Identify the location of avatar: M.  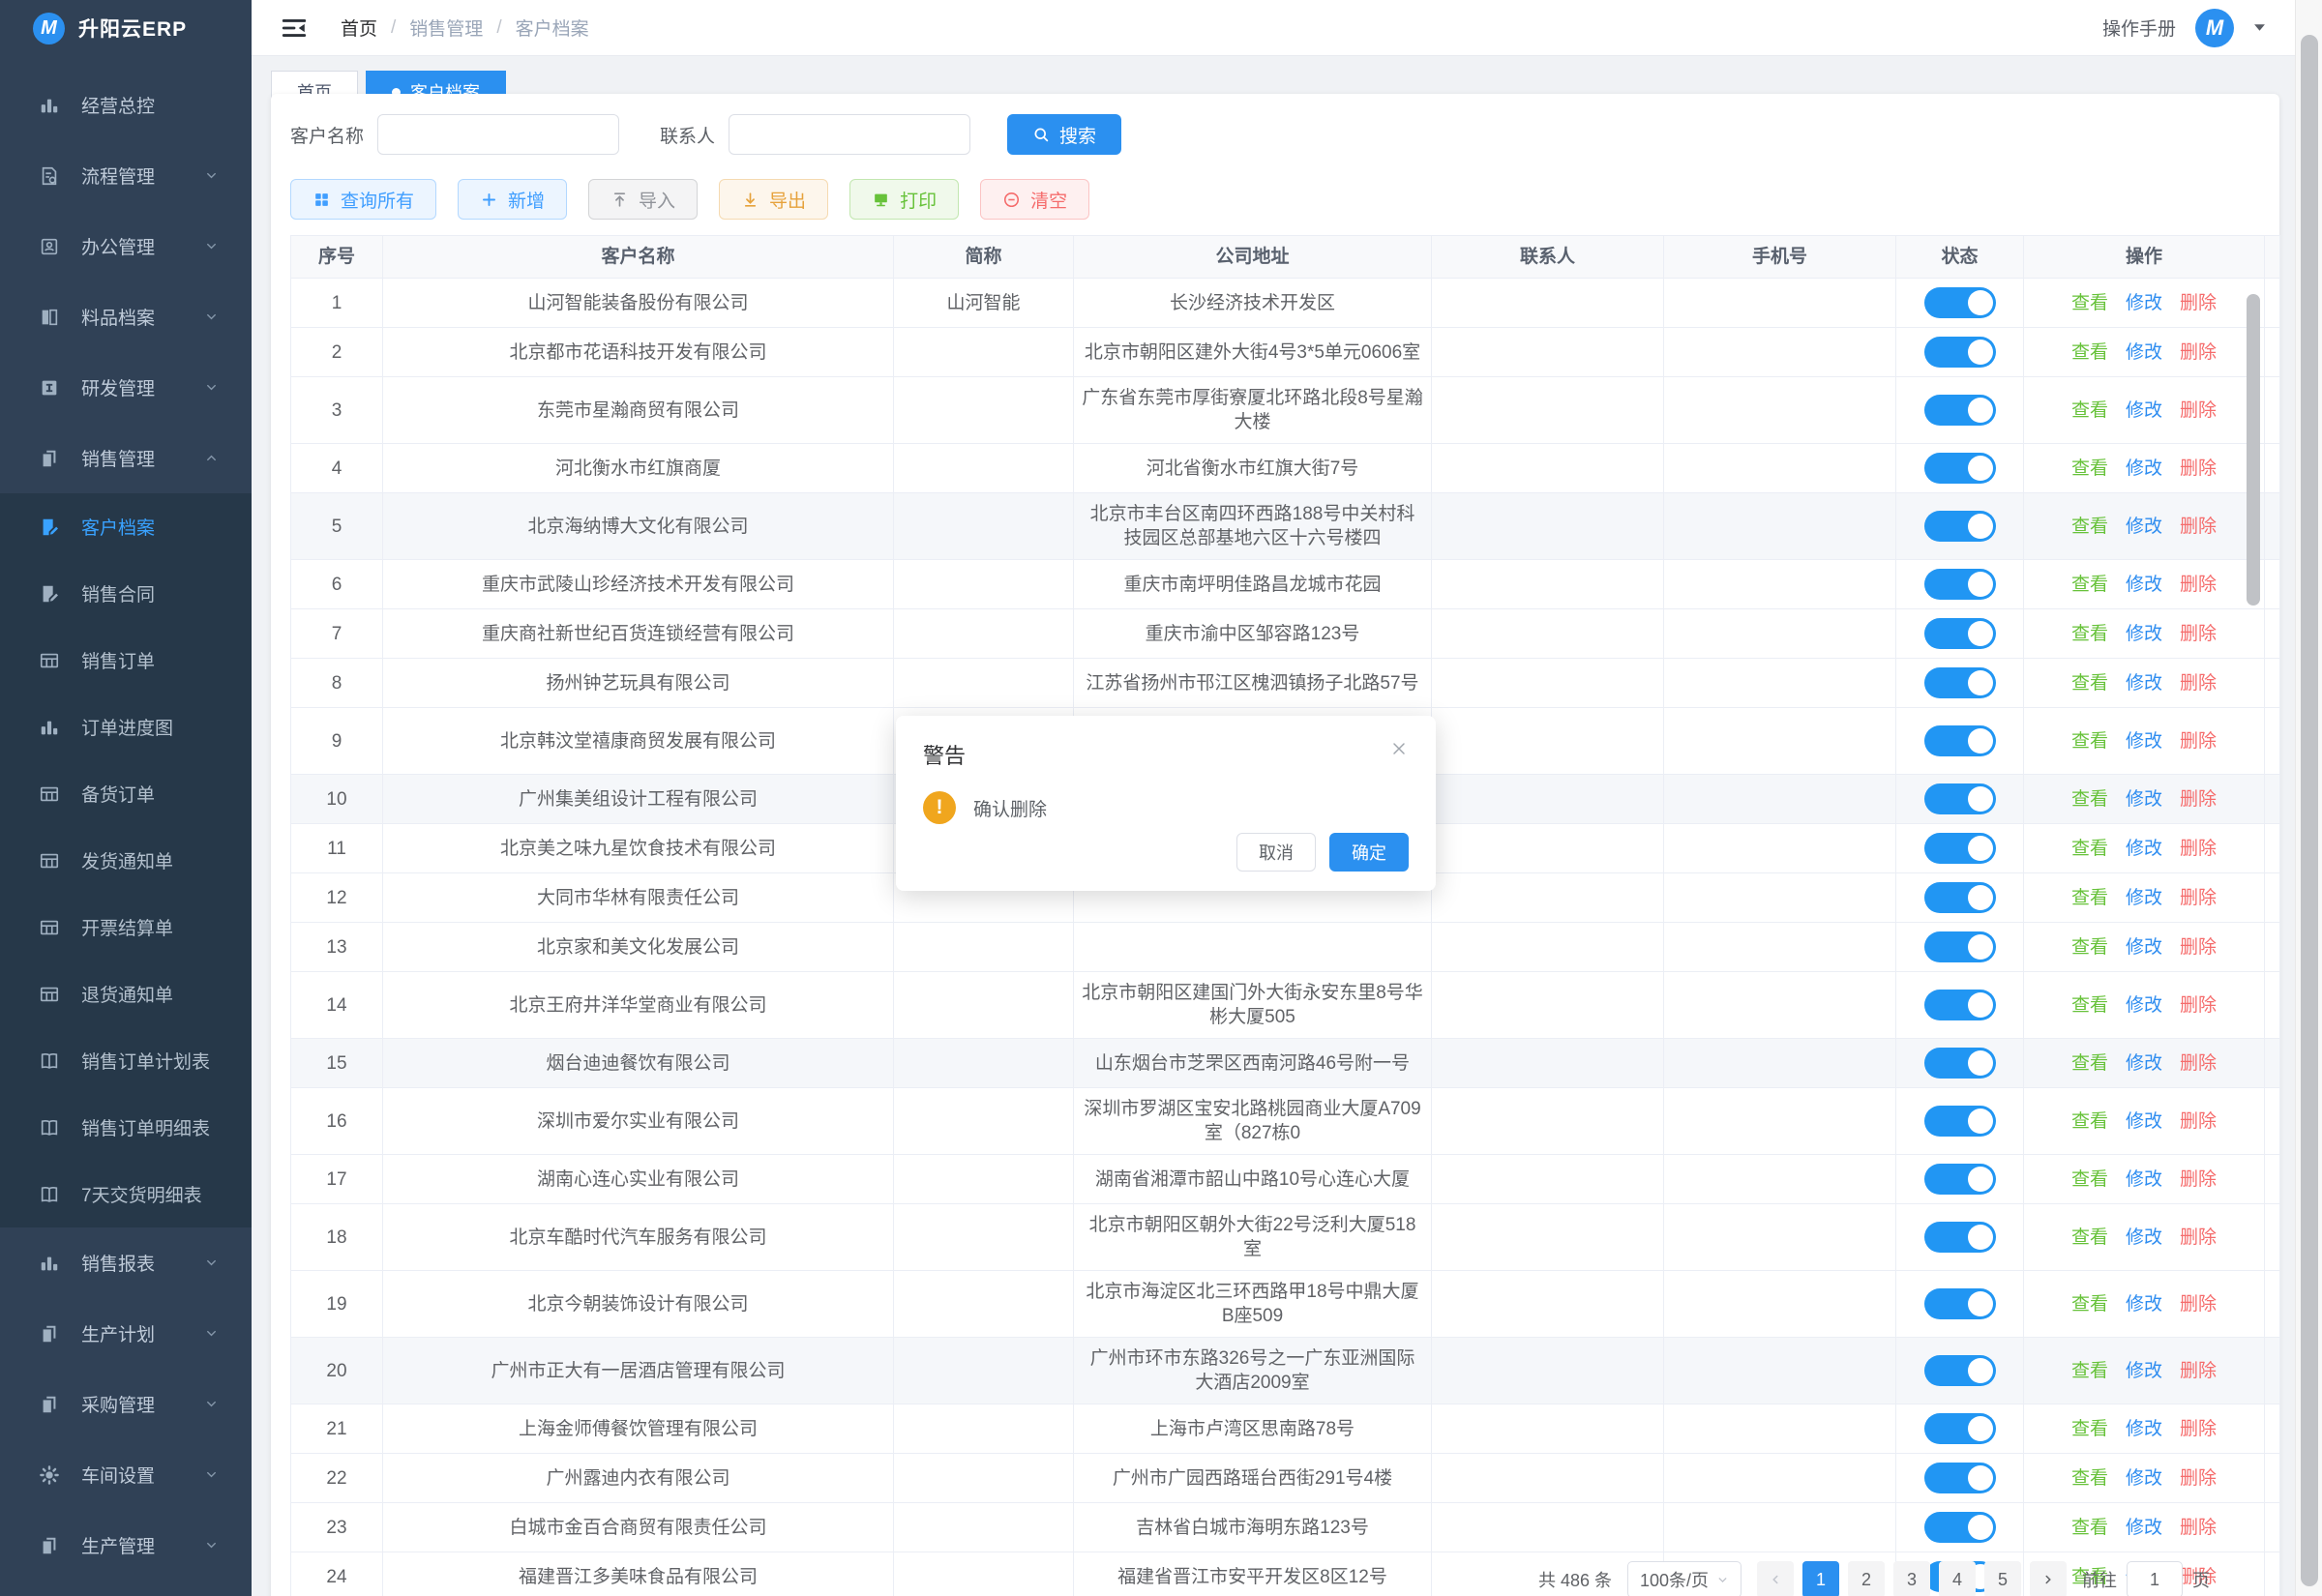
(2214, 27).